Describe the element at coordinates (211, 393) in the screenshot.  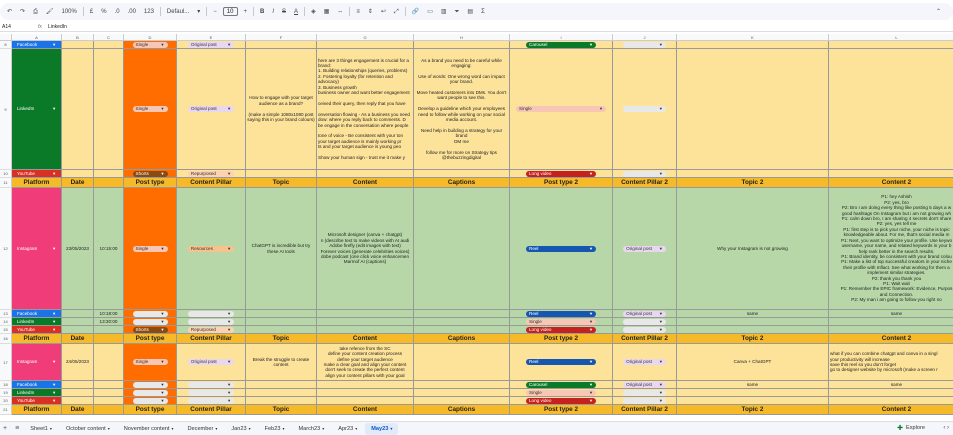
I see `cell-e: ▼` at that location.